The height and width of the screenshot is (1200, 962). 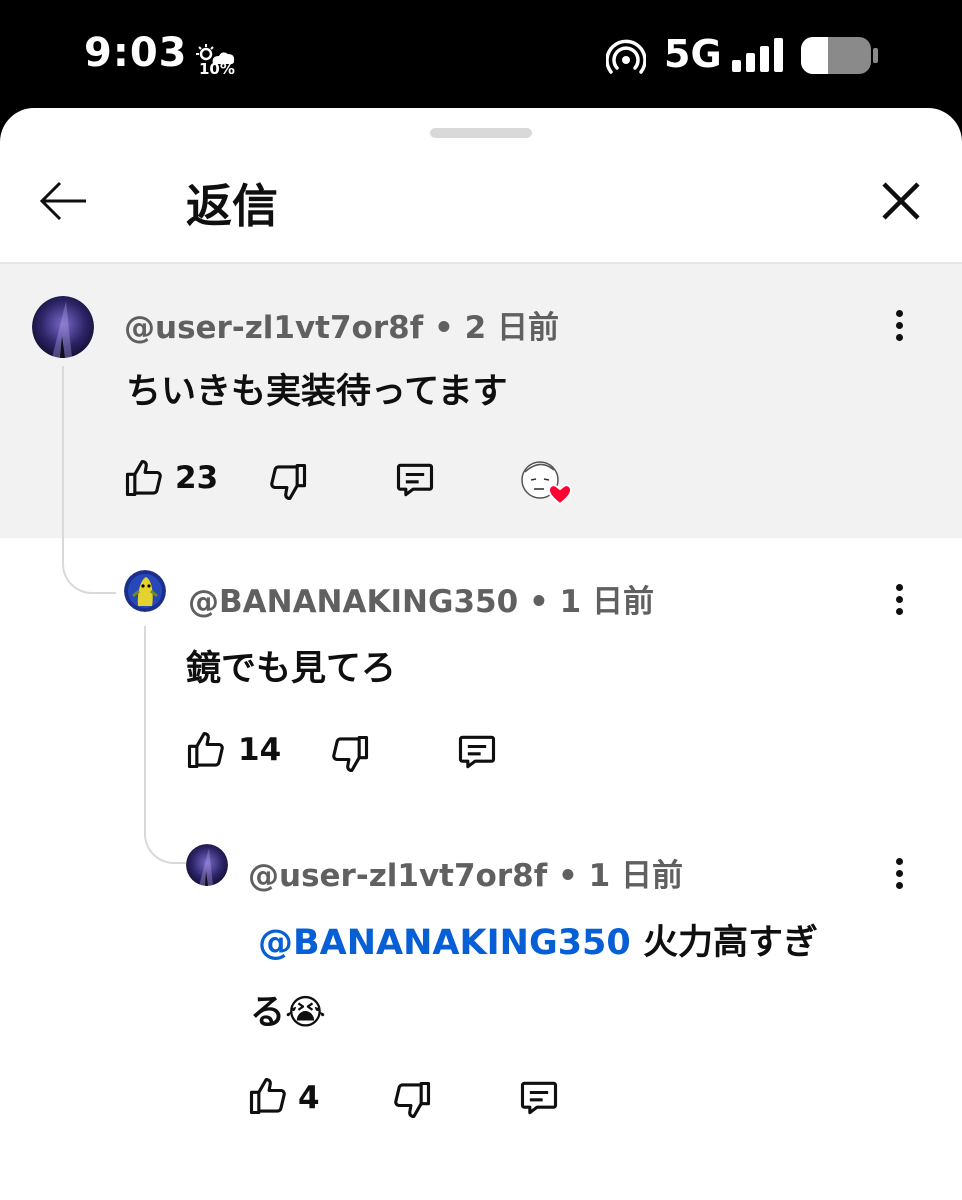 I want to click on like-count: 14, so click(x=260, y=750).